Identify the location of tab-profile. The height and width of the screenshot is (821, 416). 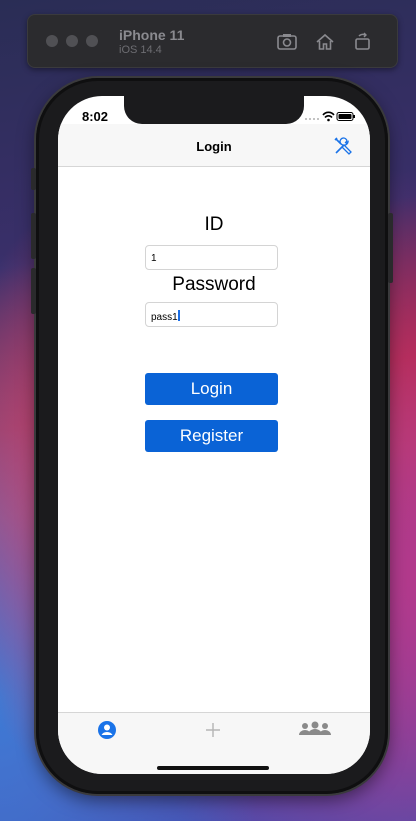
(107, 730).